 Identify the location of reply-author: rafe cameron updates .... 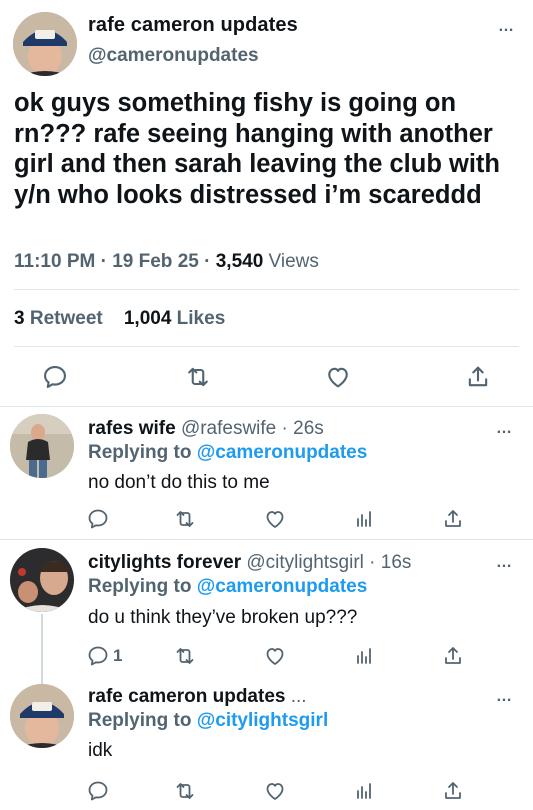
(197, 697).